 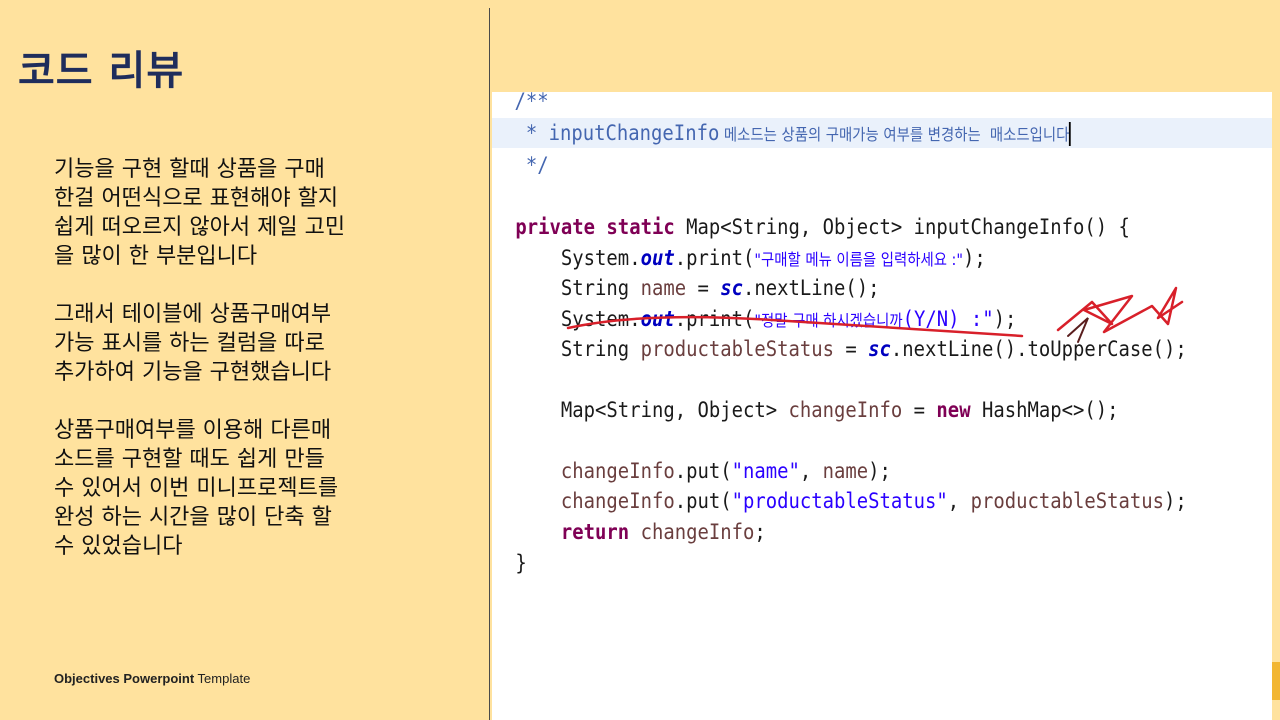 I want to click on footer-regular: Template, so click(x=224, y=678).